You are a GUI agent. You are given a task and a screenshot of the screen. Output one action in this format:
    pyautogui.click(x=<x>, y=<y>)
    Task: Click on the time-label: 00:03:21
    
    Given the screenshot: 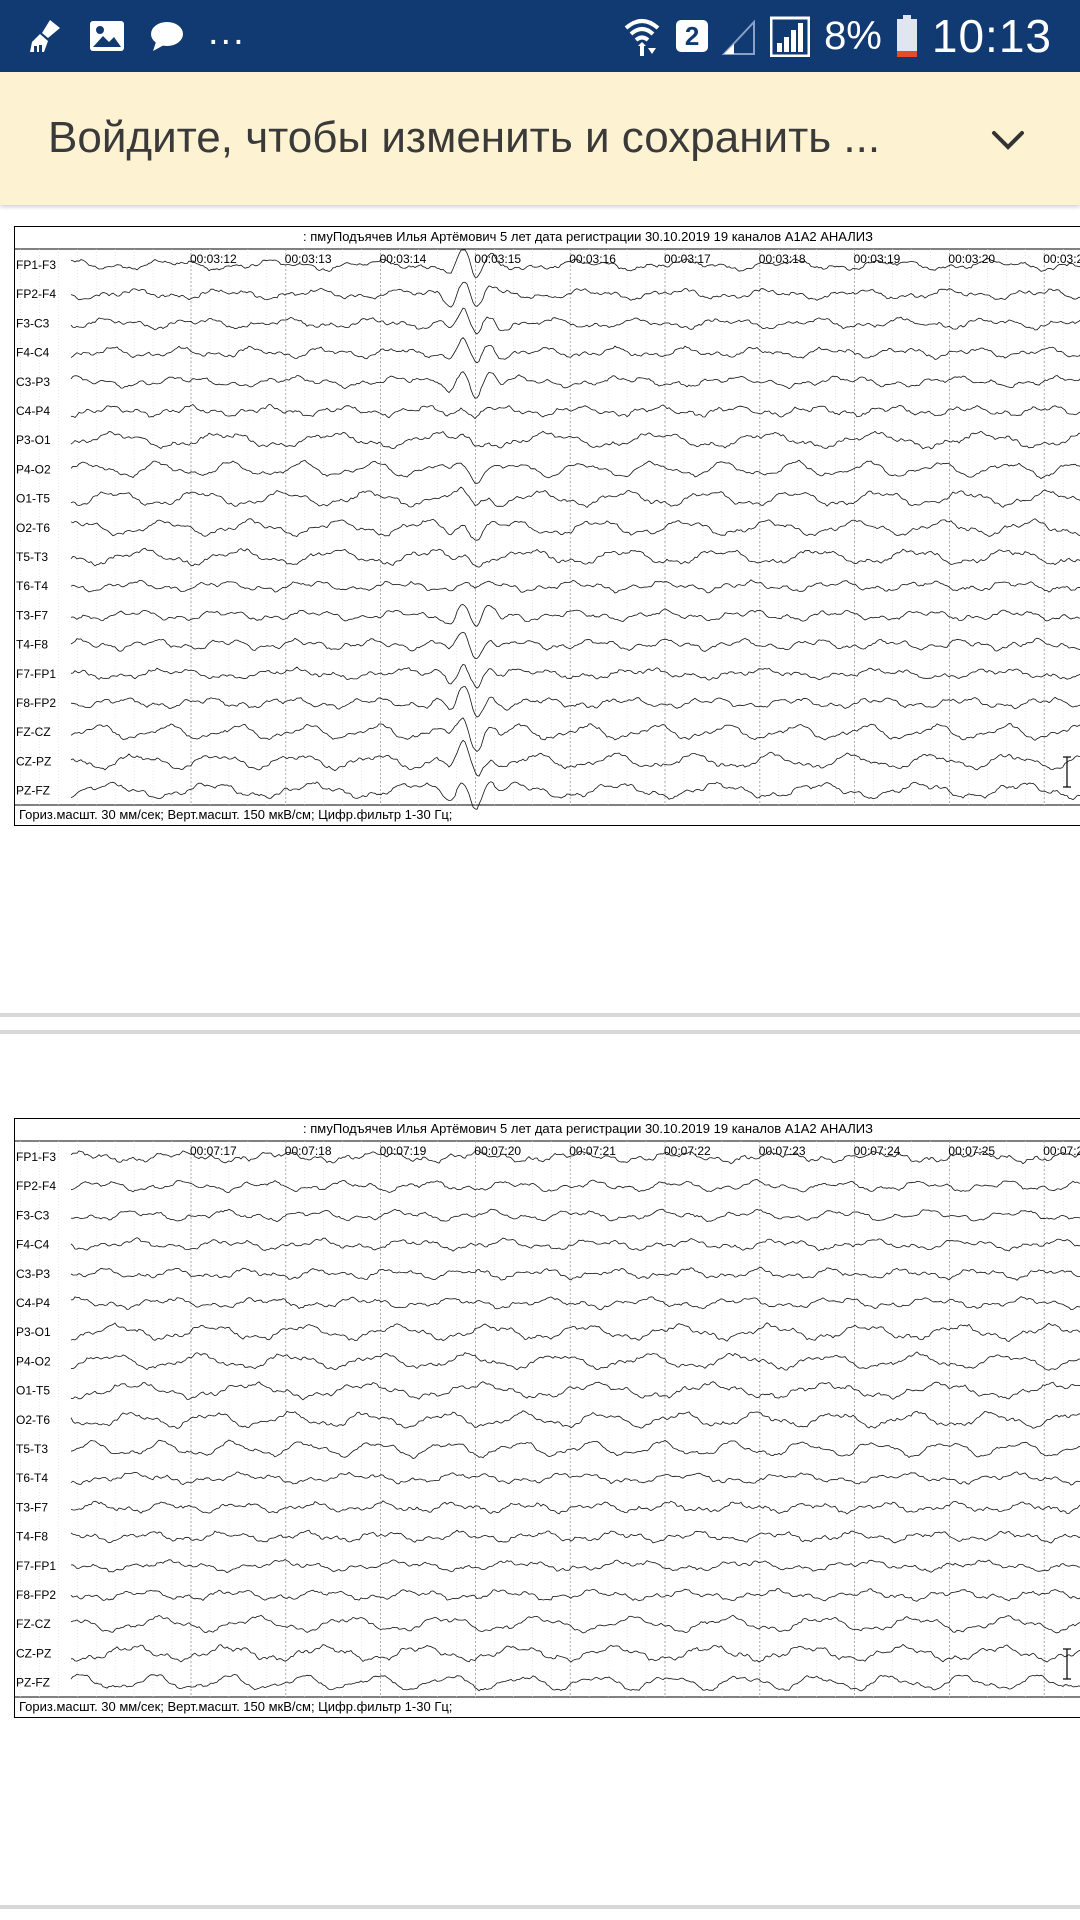 What is the action you would take?
    pyautogui.click(x=1061, y=259)
    